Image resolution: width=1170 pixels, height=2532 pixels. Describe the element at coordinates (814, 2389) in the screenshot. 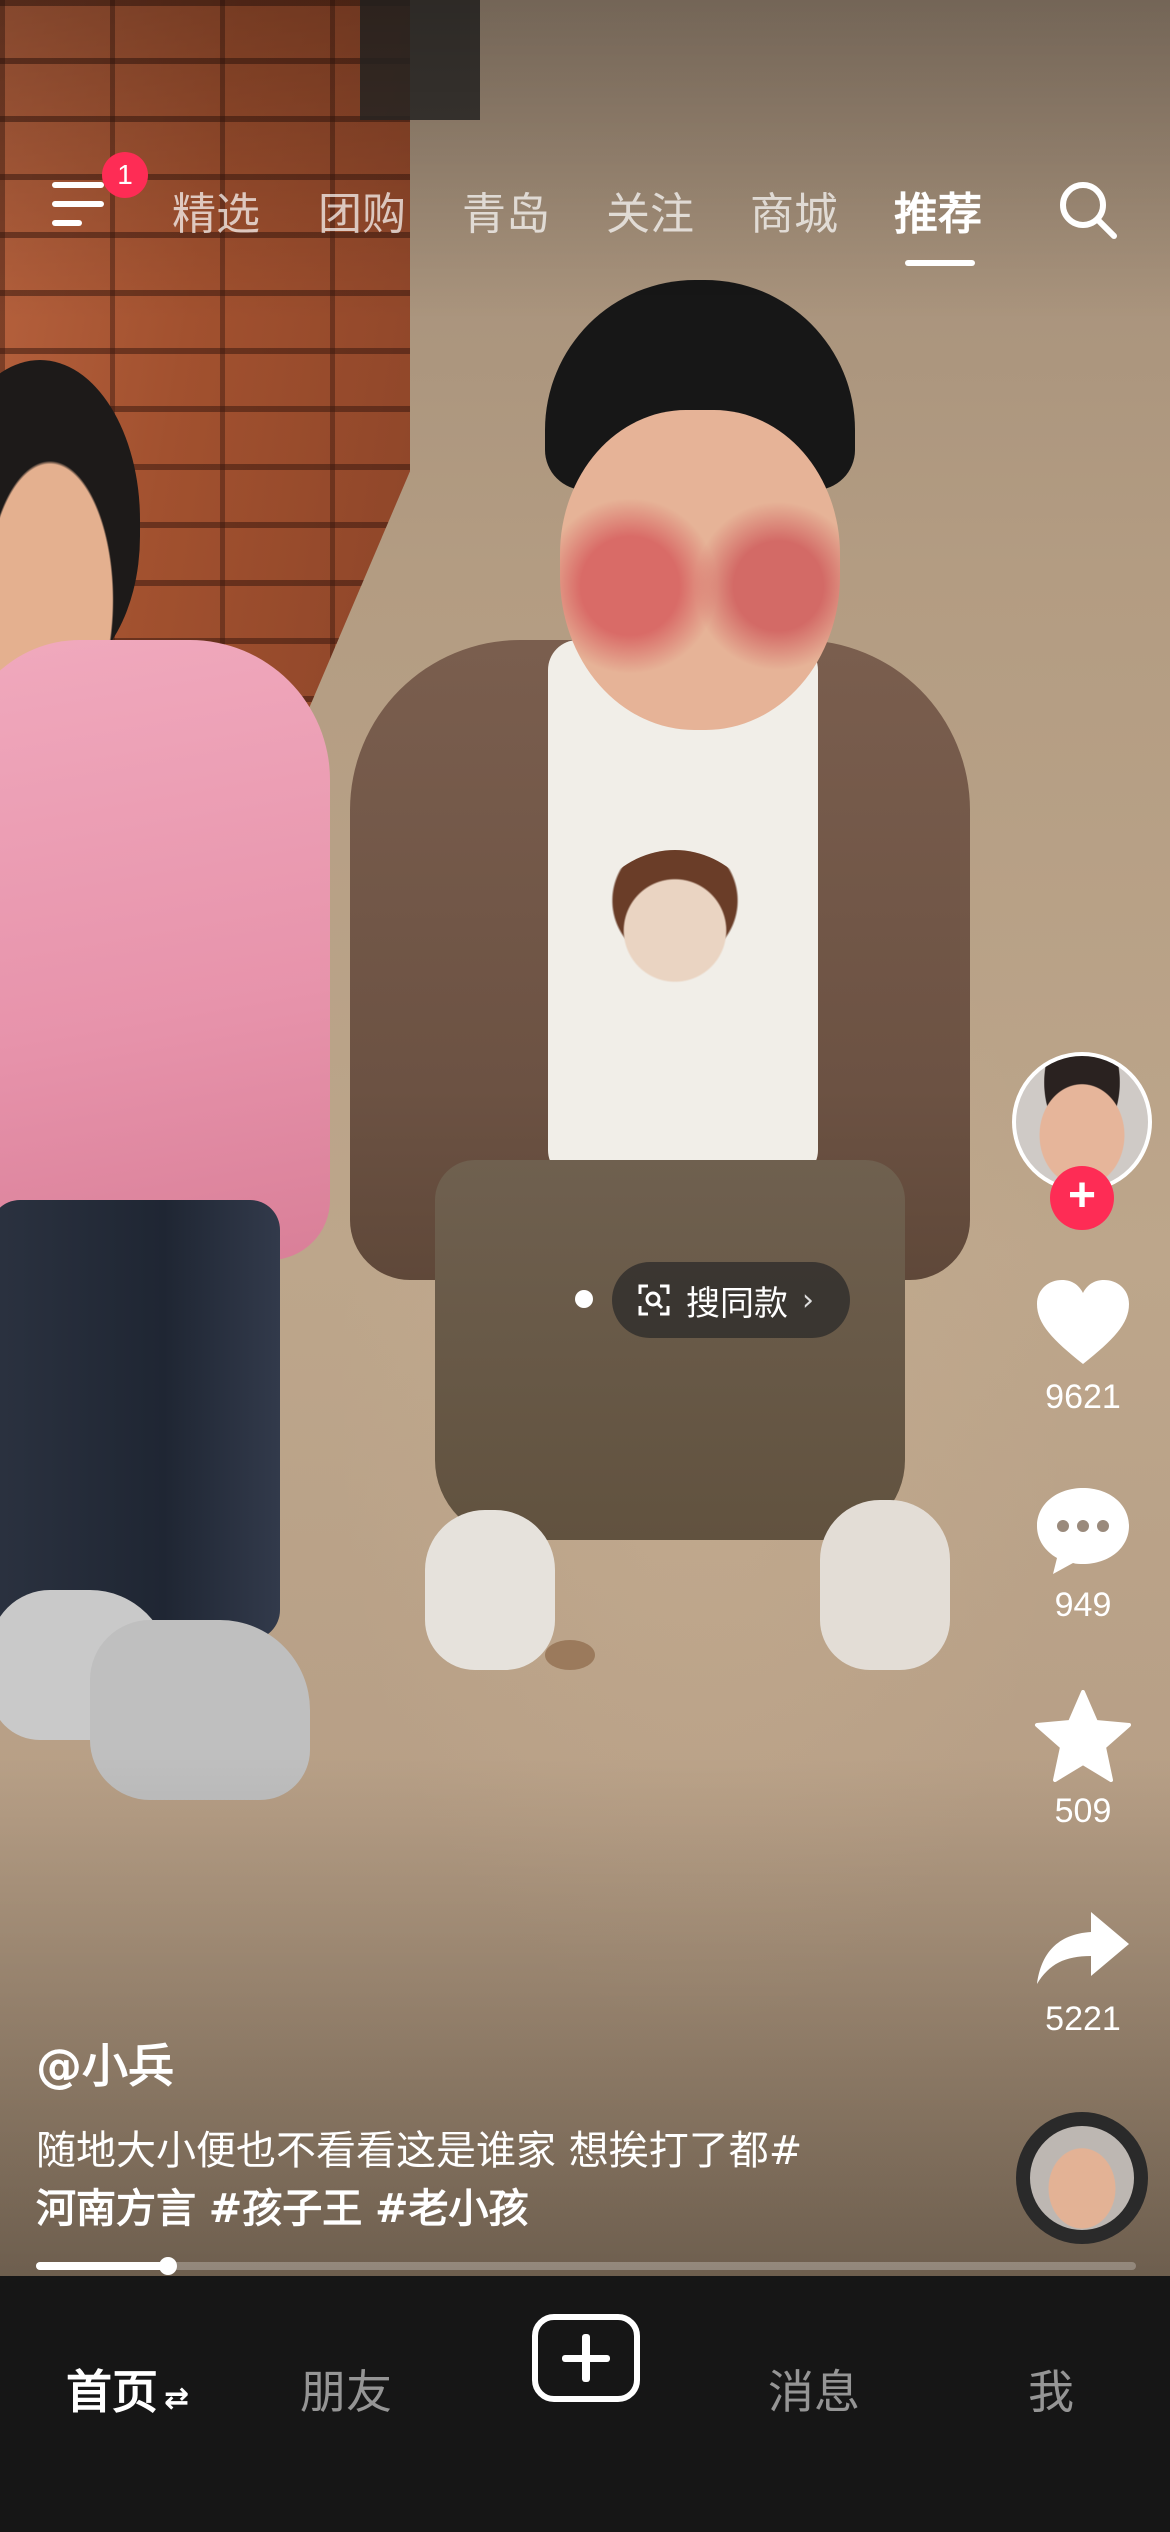

I see `bottom-tab-messages: 消息` at that location.